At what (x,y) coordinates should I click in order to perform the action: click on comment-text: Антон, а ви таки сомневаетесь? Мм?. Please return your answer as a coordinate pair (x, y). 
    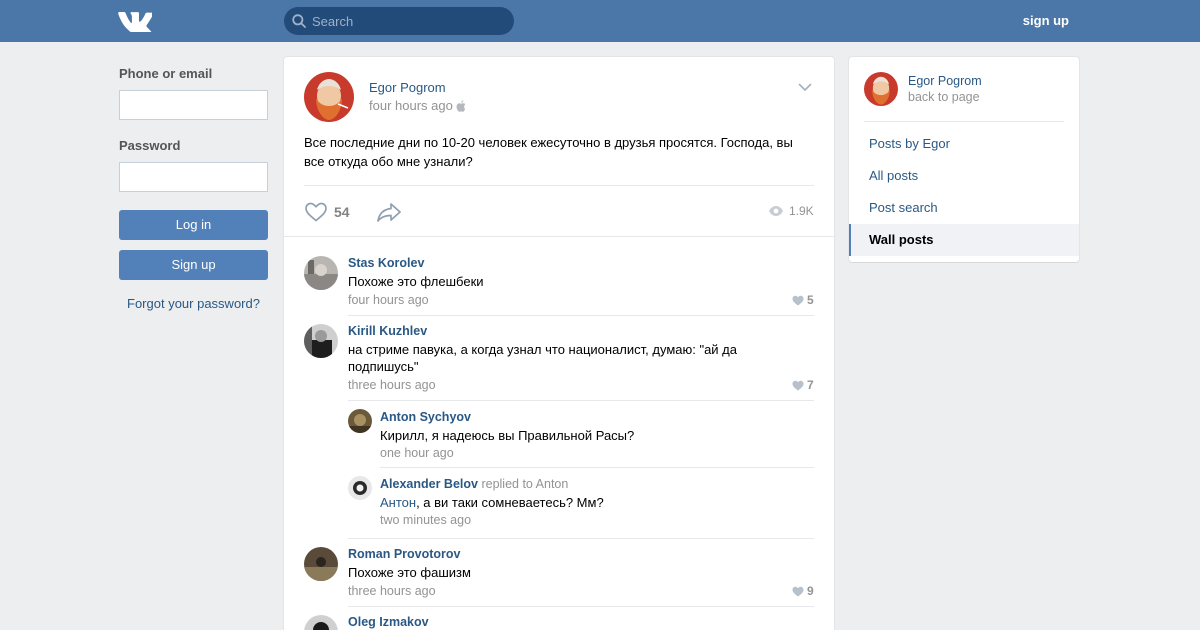
    Looking at the image, I should click on (492, 502).